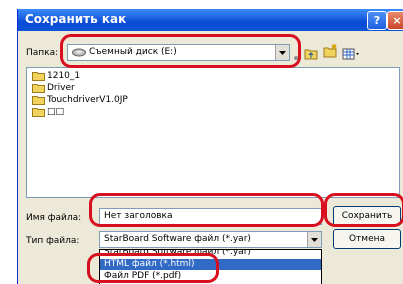 The width and height of the screenshot is (403, 284). What do you see at coordinates (54, 218) in the screenshot?
I see `filename-label: Имя файла:` at bounding box center [54, 218].